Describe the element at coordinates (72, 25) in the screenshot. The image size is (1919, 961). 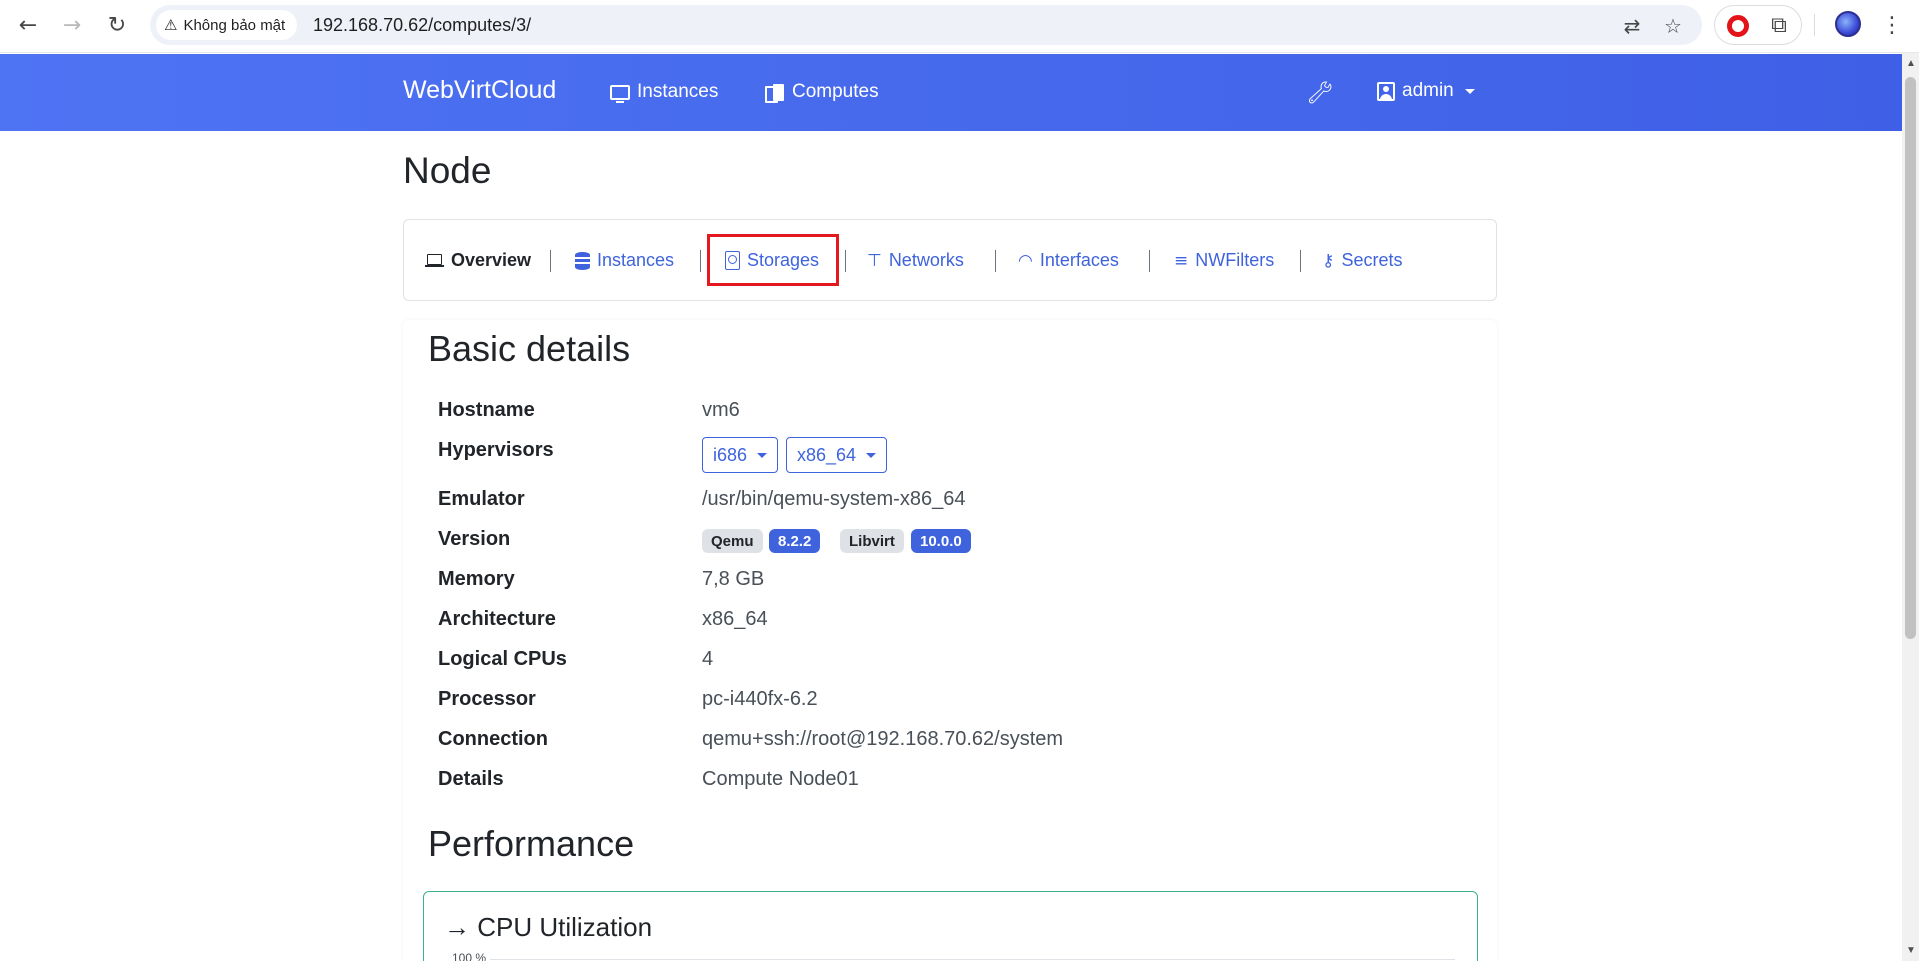
I see `forward-icon: →` at that location.